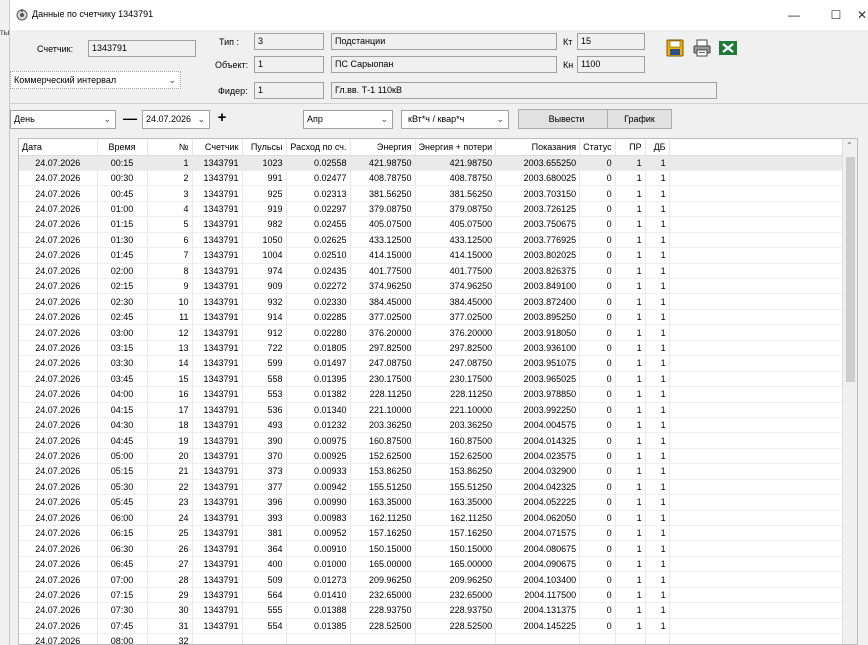  Describe the element at coordinates (318, 626) in the screenshot. I see `table-cell: 0.01385` at that location.